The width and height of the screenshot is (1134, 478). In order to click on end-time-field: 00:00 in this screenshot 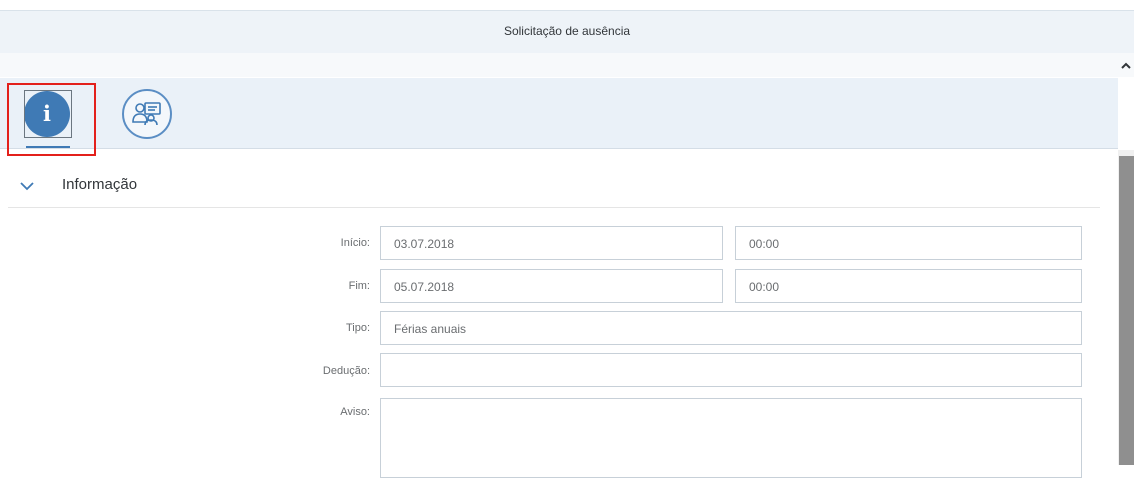, I will do `click(908, 286)`.